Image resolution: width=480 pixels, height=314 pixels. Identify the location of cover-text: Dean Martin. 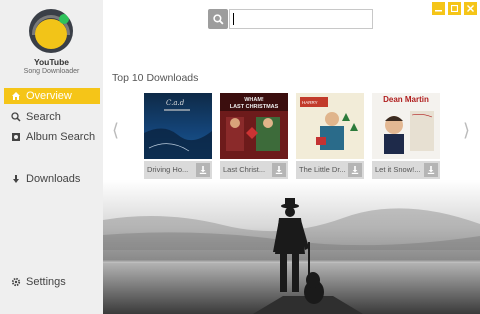
(406, 99).